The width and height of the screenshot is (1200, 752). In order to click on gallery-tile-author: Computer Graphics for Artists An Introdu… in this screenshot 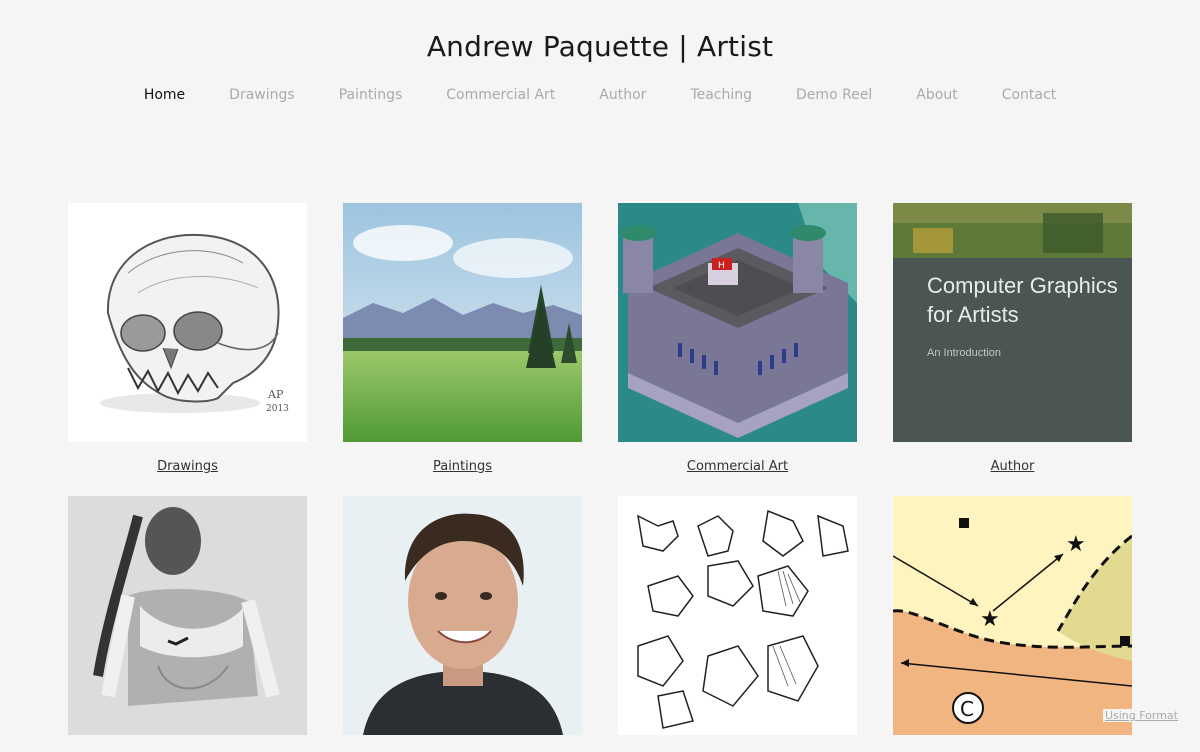, I will do `click(1012, 338)`.